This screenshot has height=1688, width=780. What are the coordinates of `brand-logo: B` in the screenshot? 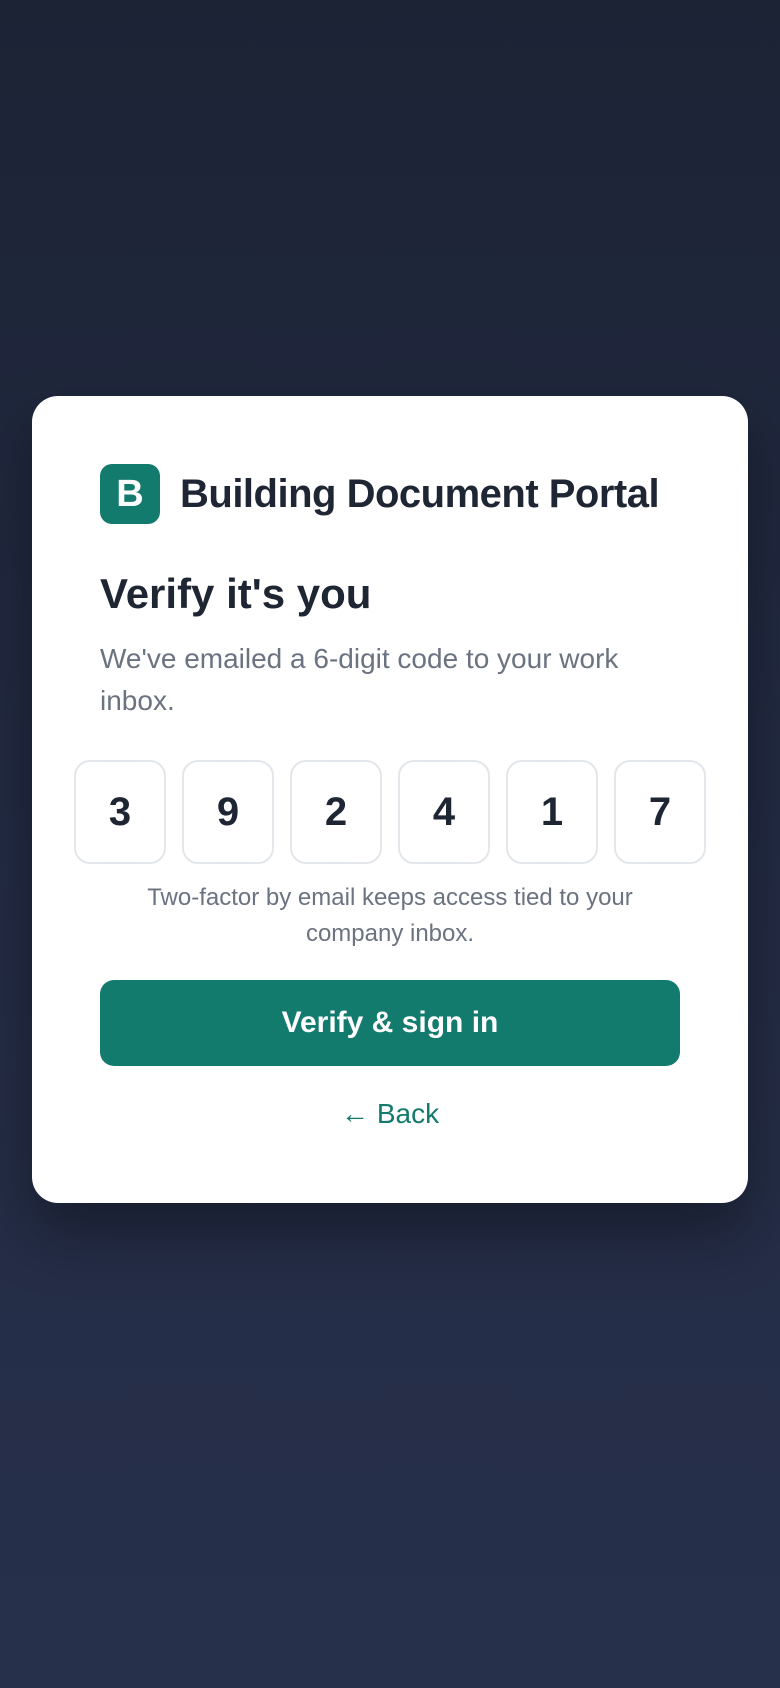 It's located at (130, 494).